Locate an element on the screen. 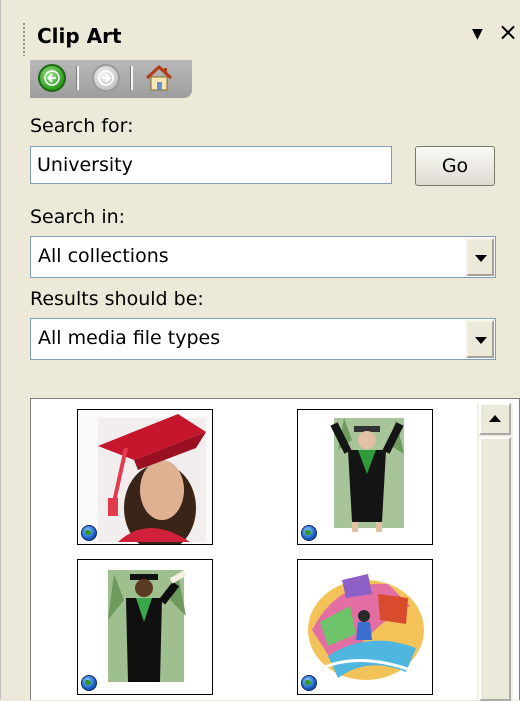 This screenshot has height=701, width=520. campus-illustration-image is located at coordinates (365, 627).